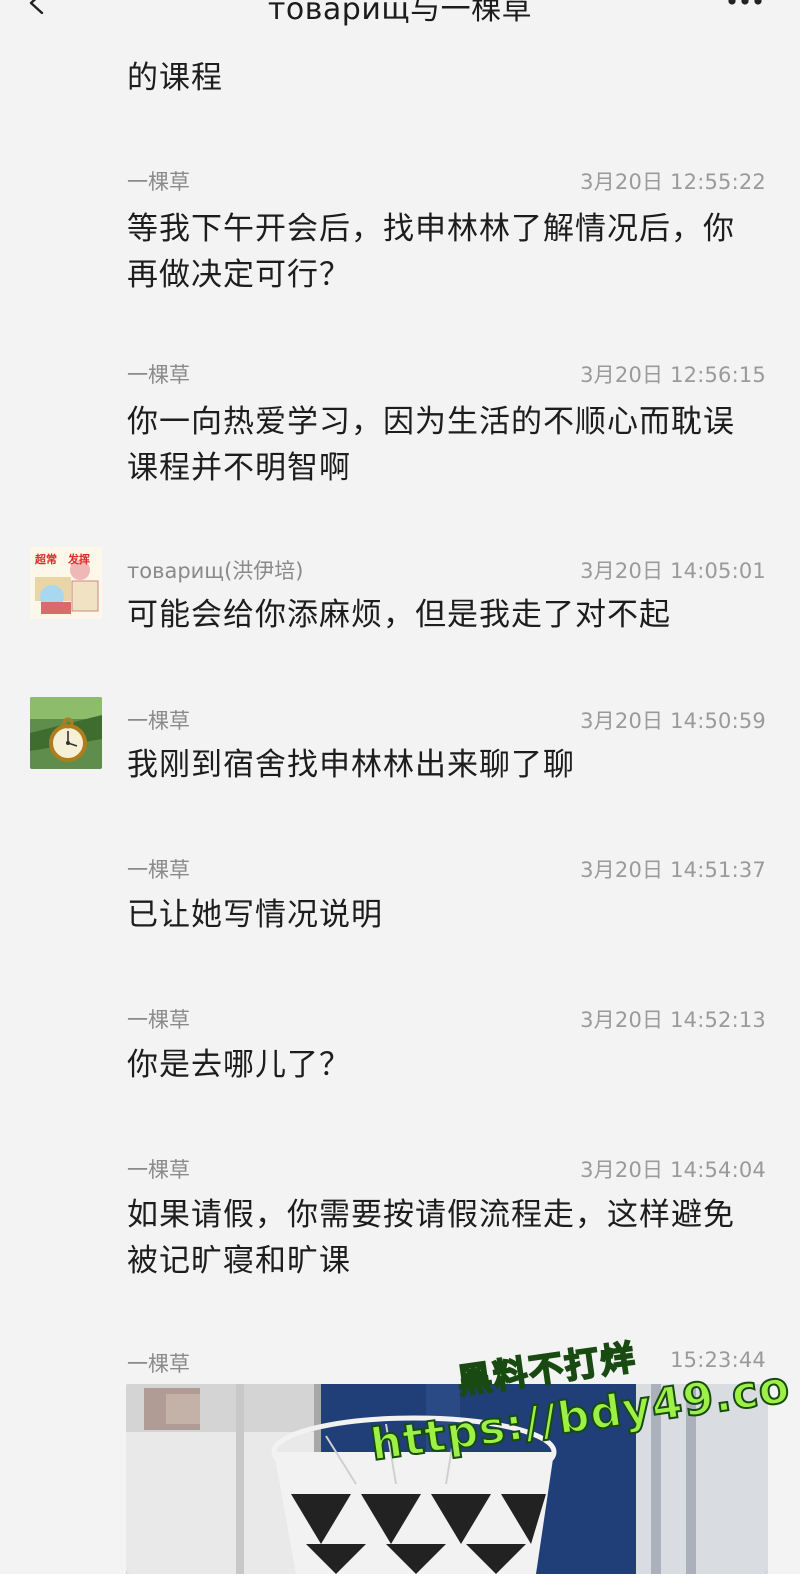 Image resolution: width=800 pixels, height=1574 pixels. What do you see at coordinates (718, 1360) in the screenshot?
I see `message-time: 15:23:44` at bounding box center [718, 1360].